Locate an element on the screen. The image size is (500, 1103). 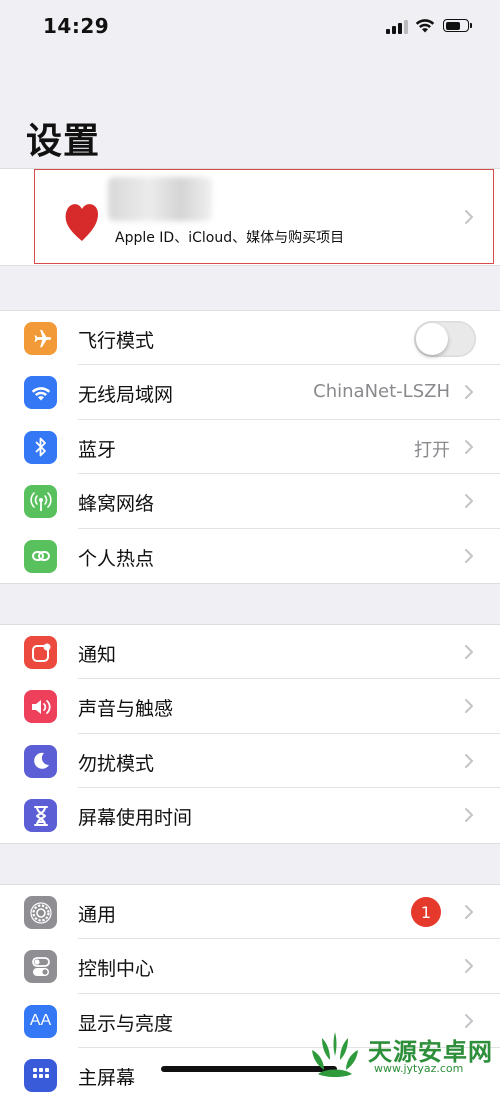
row-label: 通知 is located at coordinates (97, 655).